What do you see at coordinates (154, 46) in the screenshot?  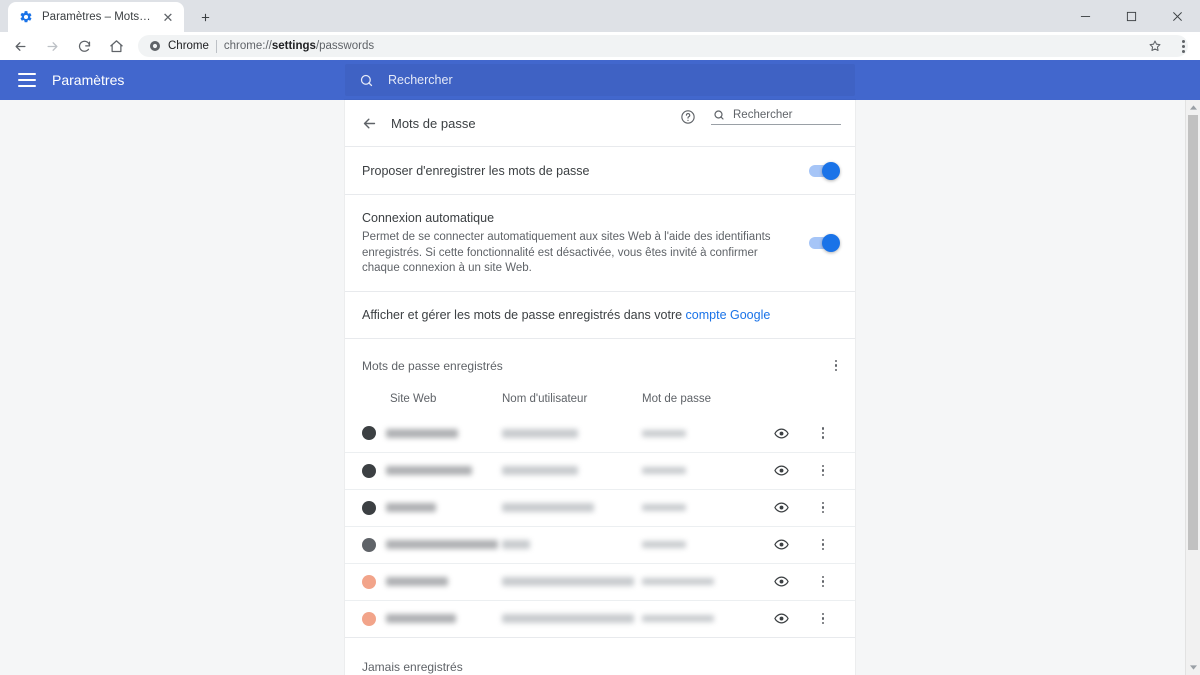 I see `chrome-info-icon` at bounding box center [154, 46].